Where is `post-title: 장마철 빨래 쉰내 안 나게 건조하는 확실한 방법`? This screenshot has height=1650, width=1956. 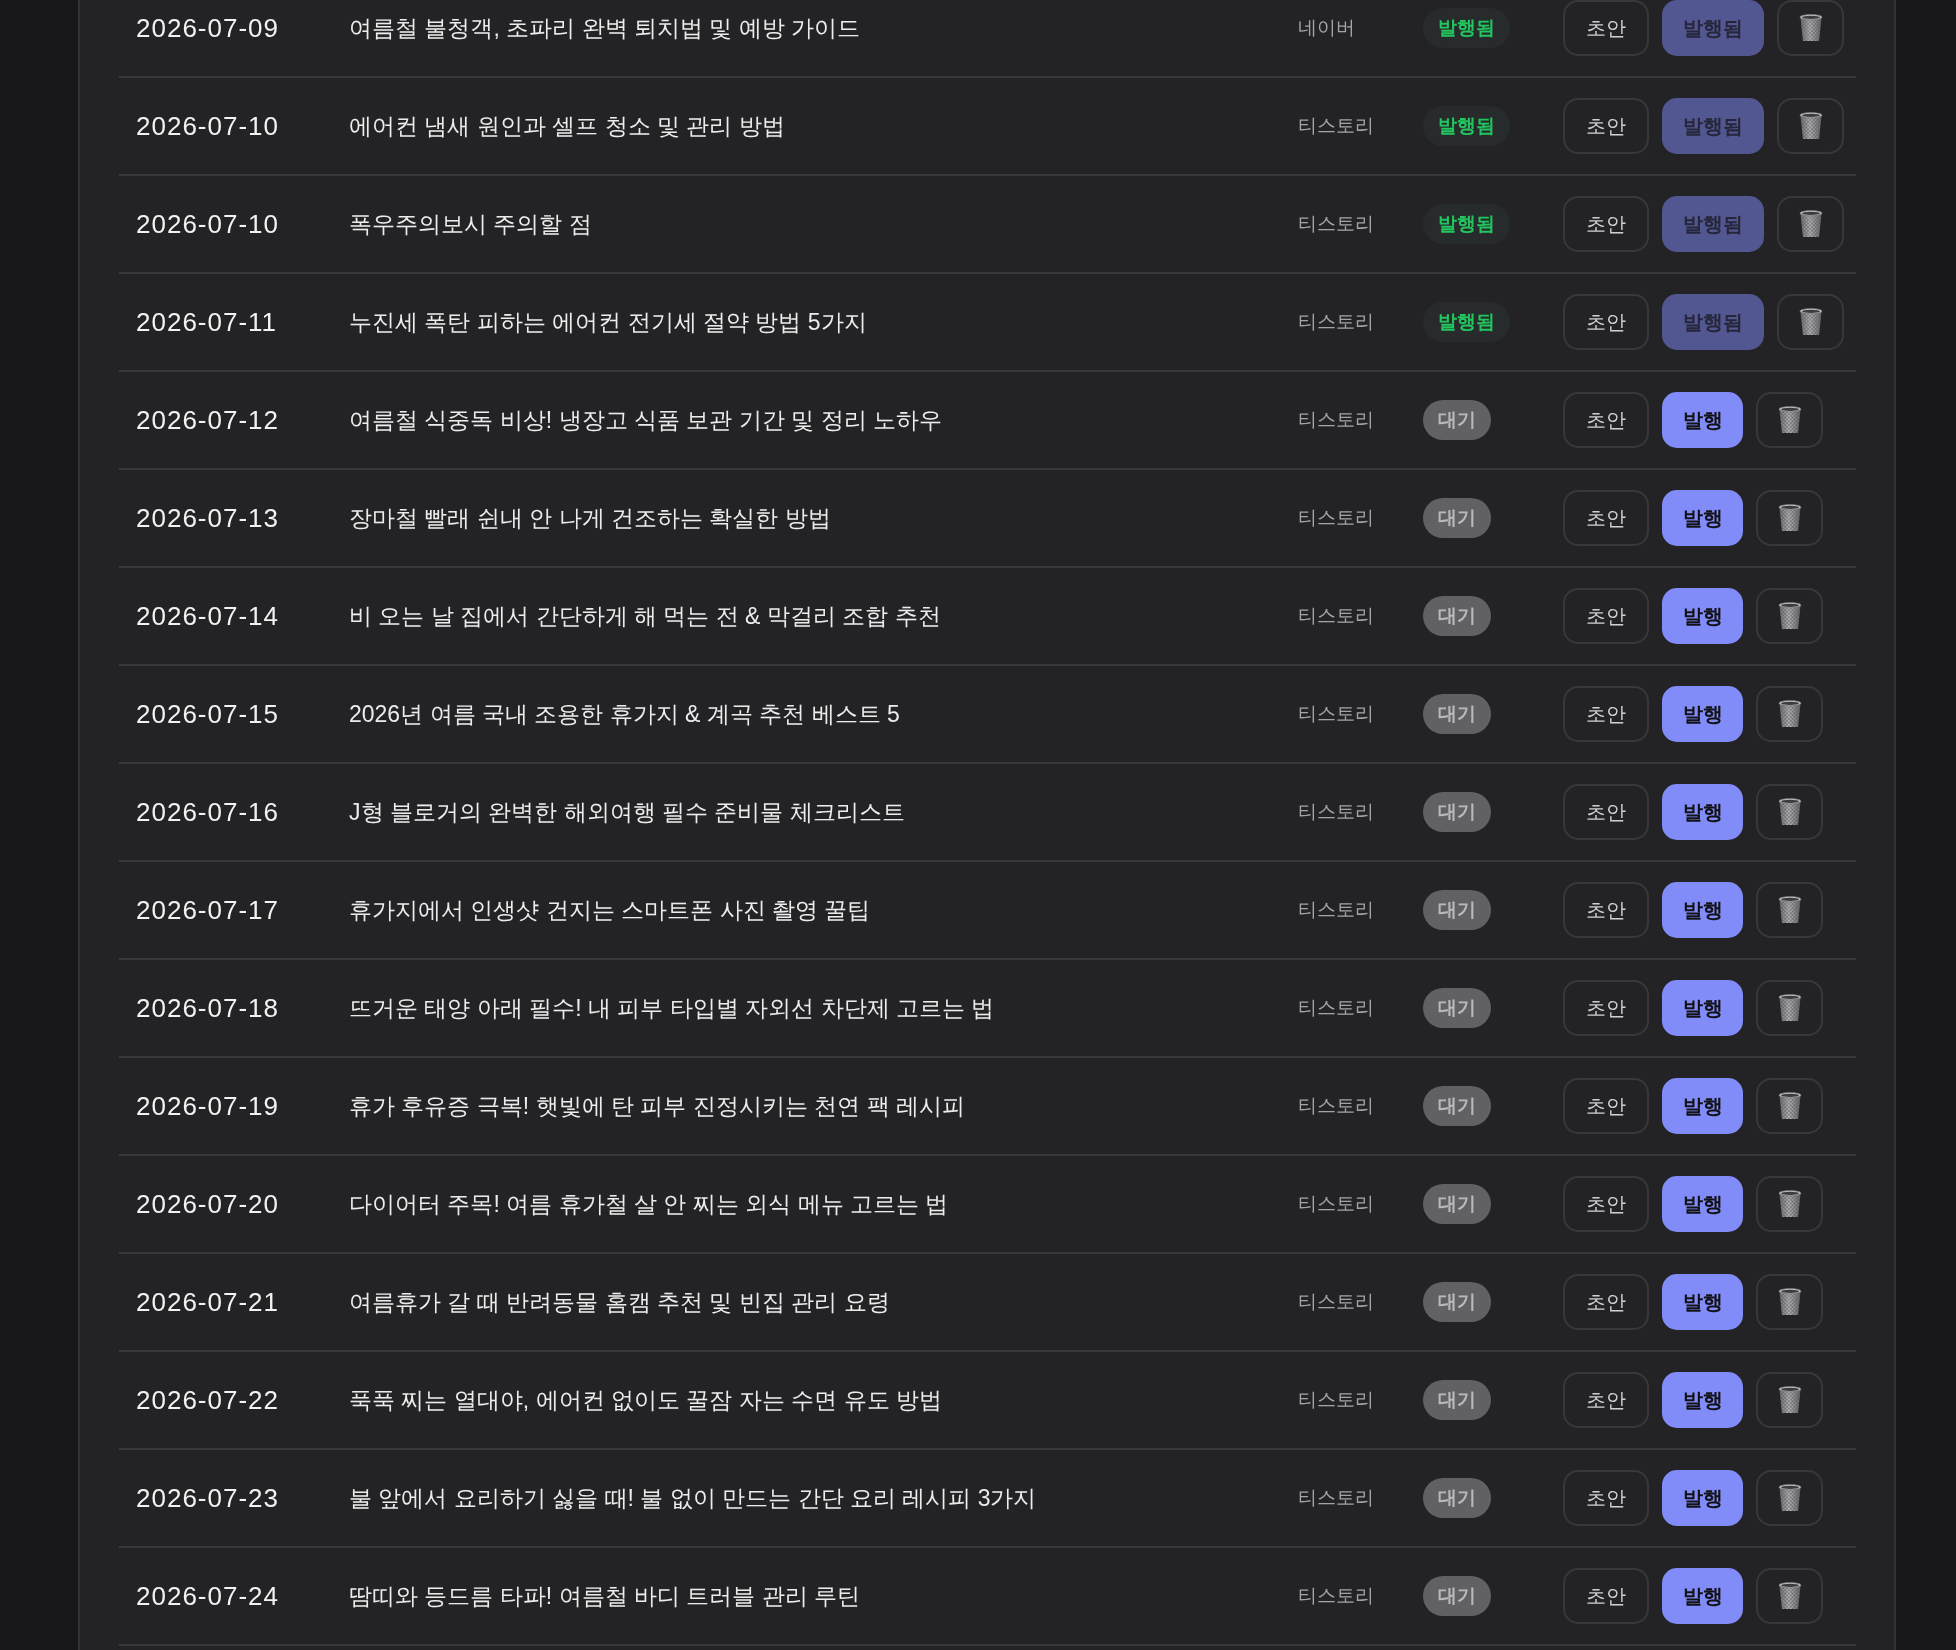
post-title: 장마철 빨래 쉰내 안 나게 건조하는 확실한 방법 is located at coordinates (590, 518).